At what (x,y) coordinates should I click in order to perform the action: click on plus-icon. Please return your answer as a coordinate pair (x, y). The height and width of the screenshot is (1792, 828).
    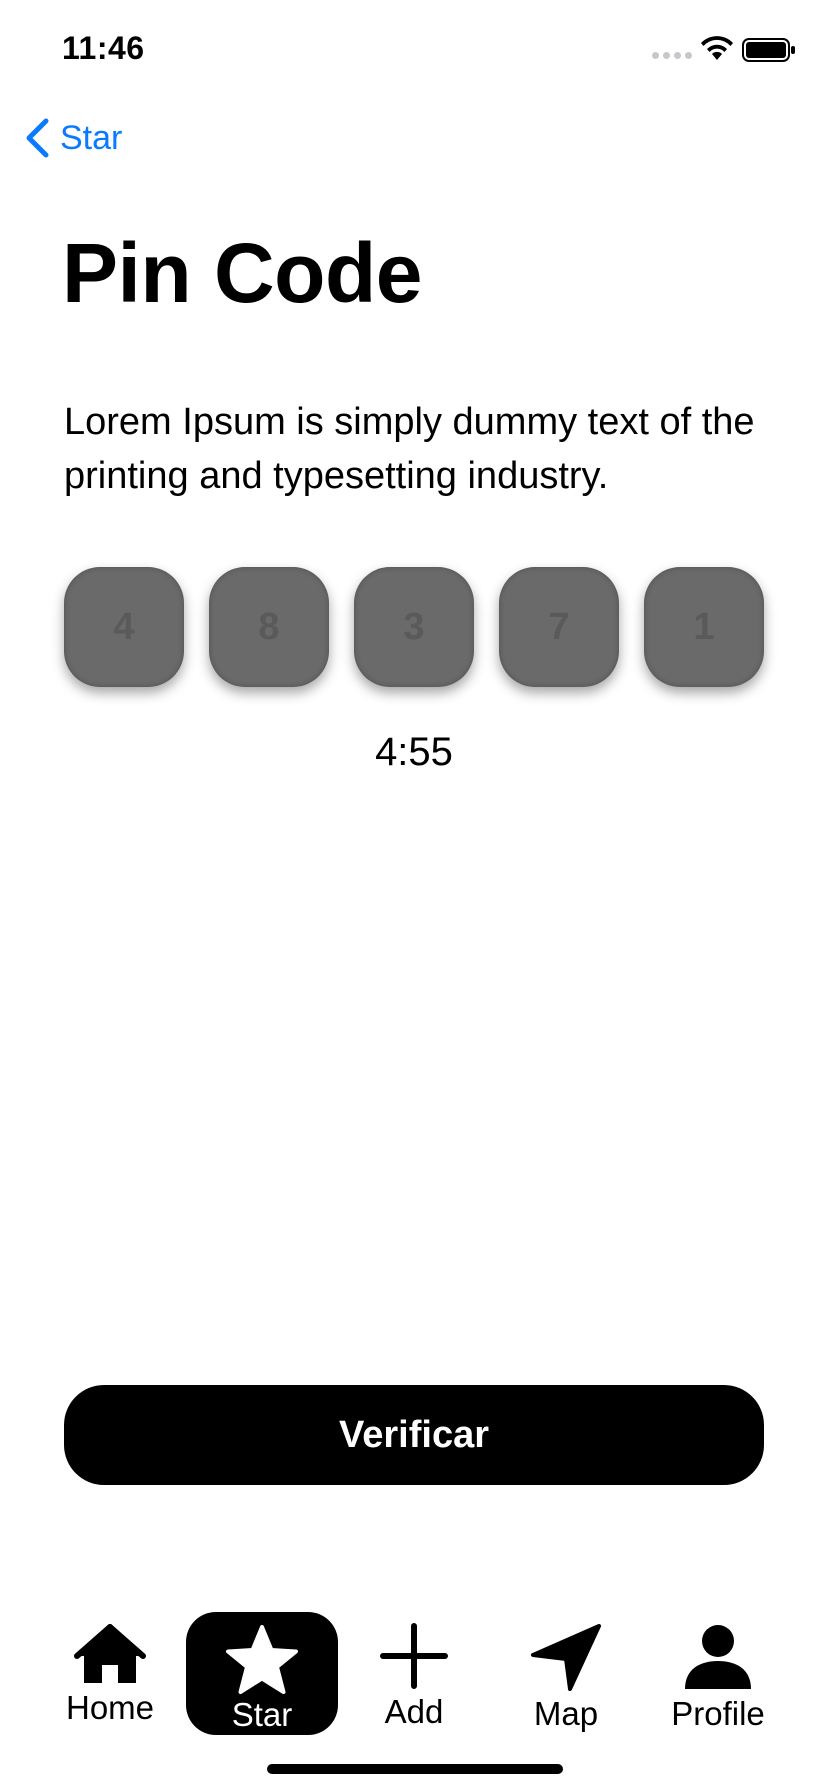
    Looking at the image, I should click on (414, 1656).